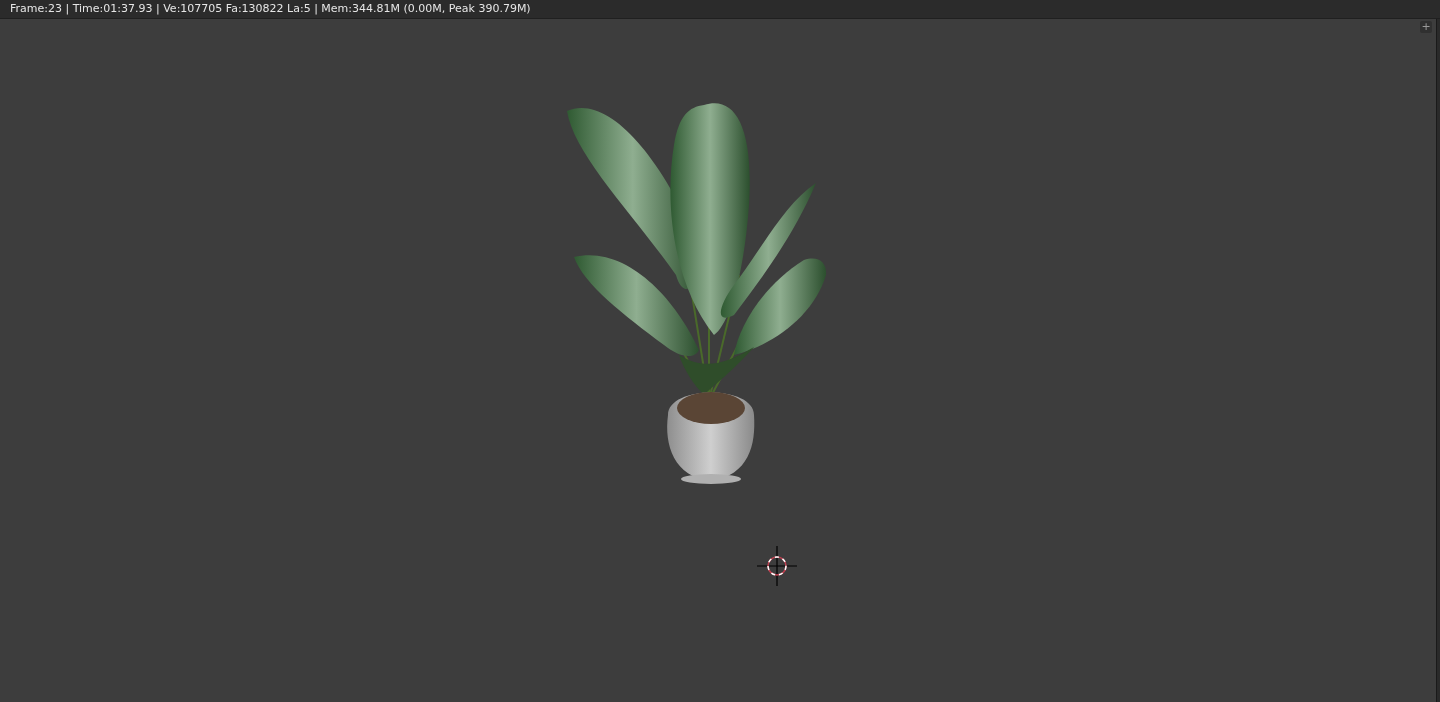 The height and width of the screenshot is (702, 1440). What do you see at coordinates (270, 8) in the screenshot?
I see `render-info: Frame:23 | Time:01:37.93 | Ve:107705 Fa:130822 La:5 | Mem:344.81M (0.00M, Peak 390.79M)` at bounding box center [270, 8].